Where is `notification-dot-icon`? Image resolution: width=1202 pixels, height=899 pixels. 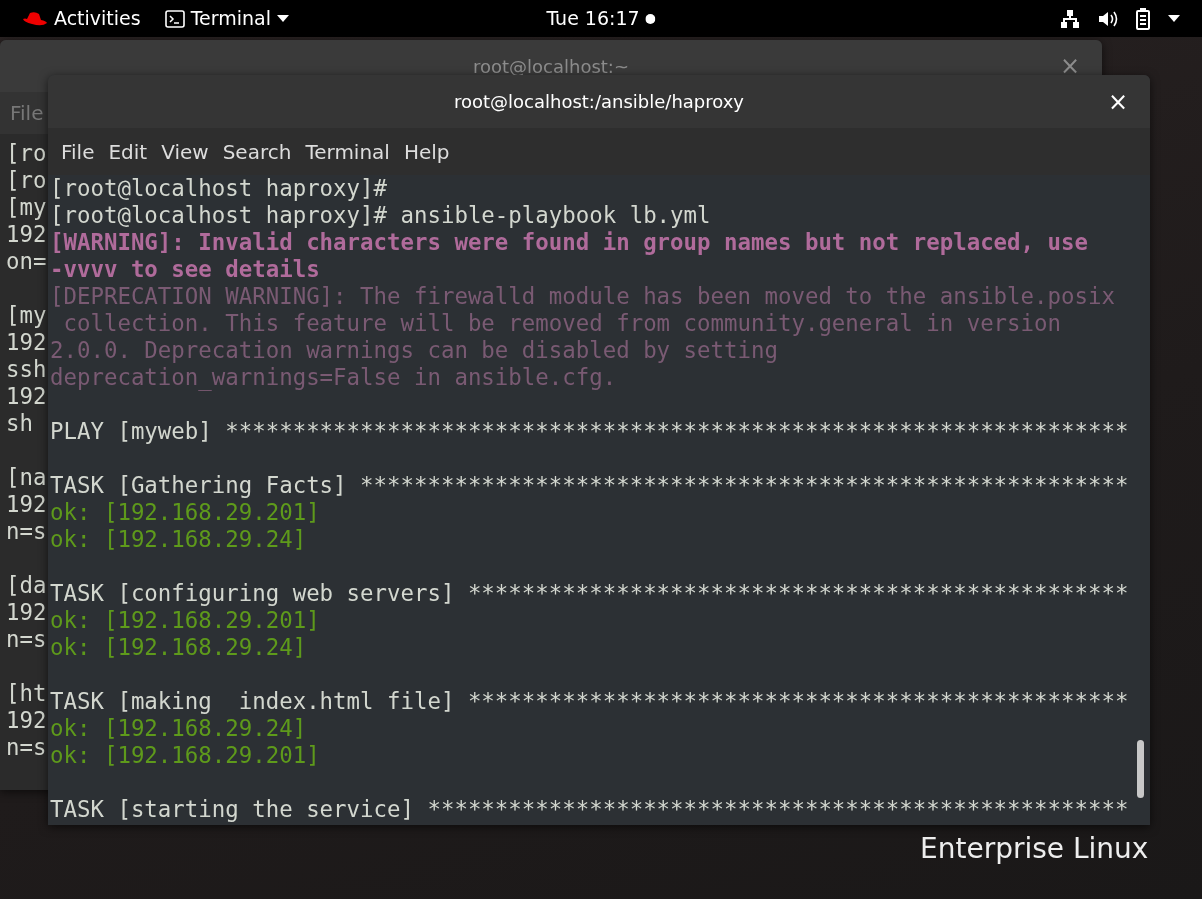
notification-dot-icon is located at coordinates (650, 18).